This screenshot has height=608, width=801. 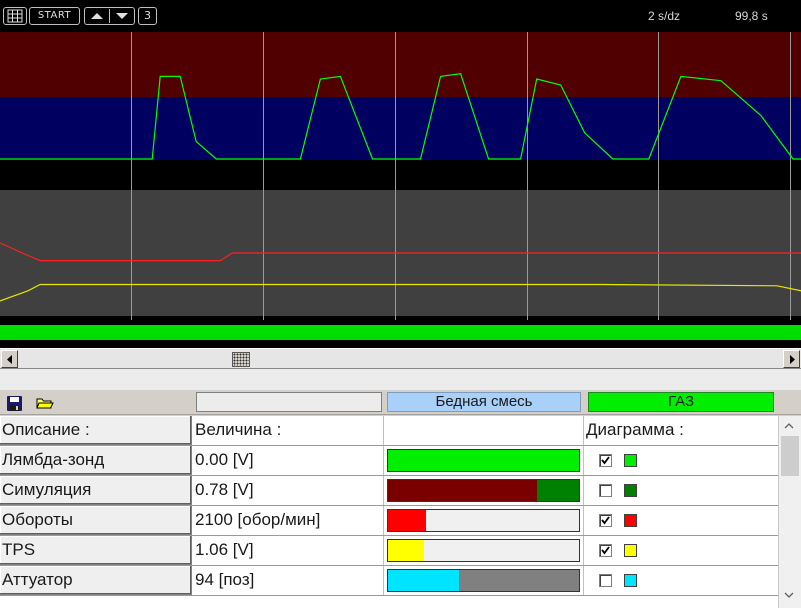 What do you see at coordinates (400, 16) in the screenshot?
I see `scope-toolbar: START 3 2 s/dz 99,8 s` at bounding box center [400, 16].